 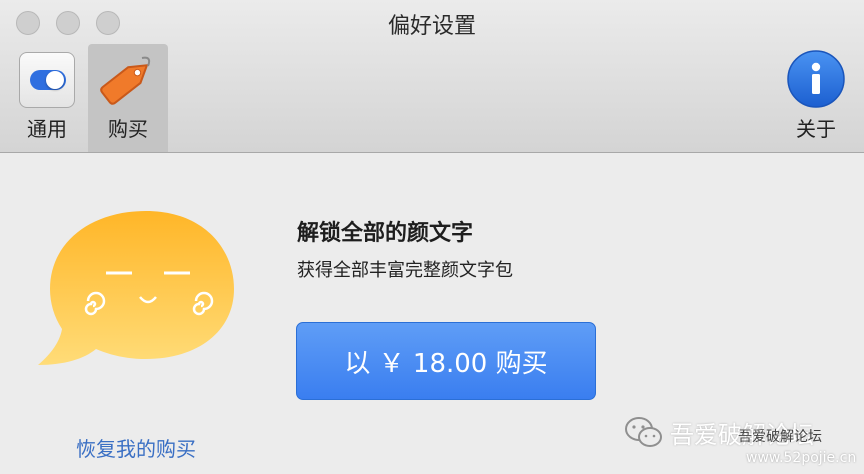 I want to click on toolbar-item-label: 通用, so click(x=47, y=129).